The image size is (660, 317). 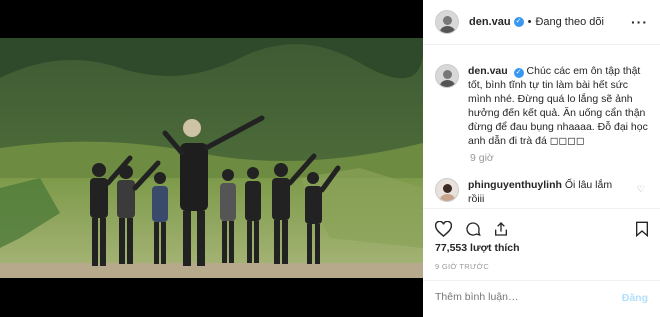 I want to click on add-comment-bar: Đăng, so click(x=541, y=298).